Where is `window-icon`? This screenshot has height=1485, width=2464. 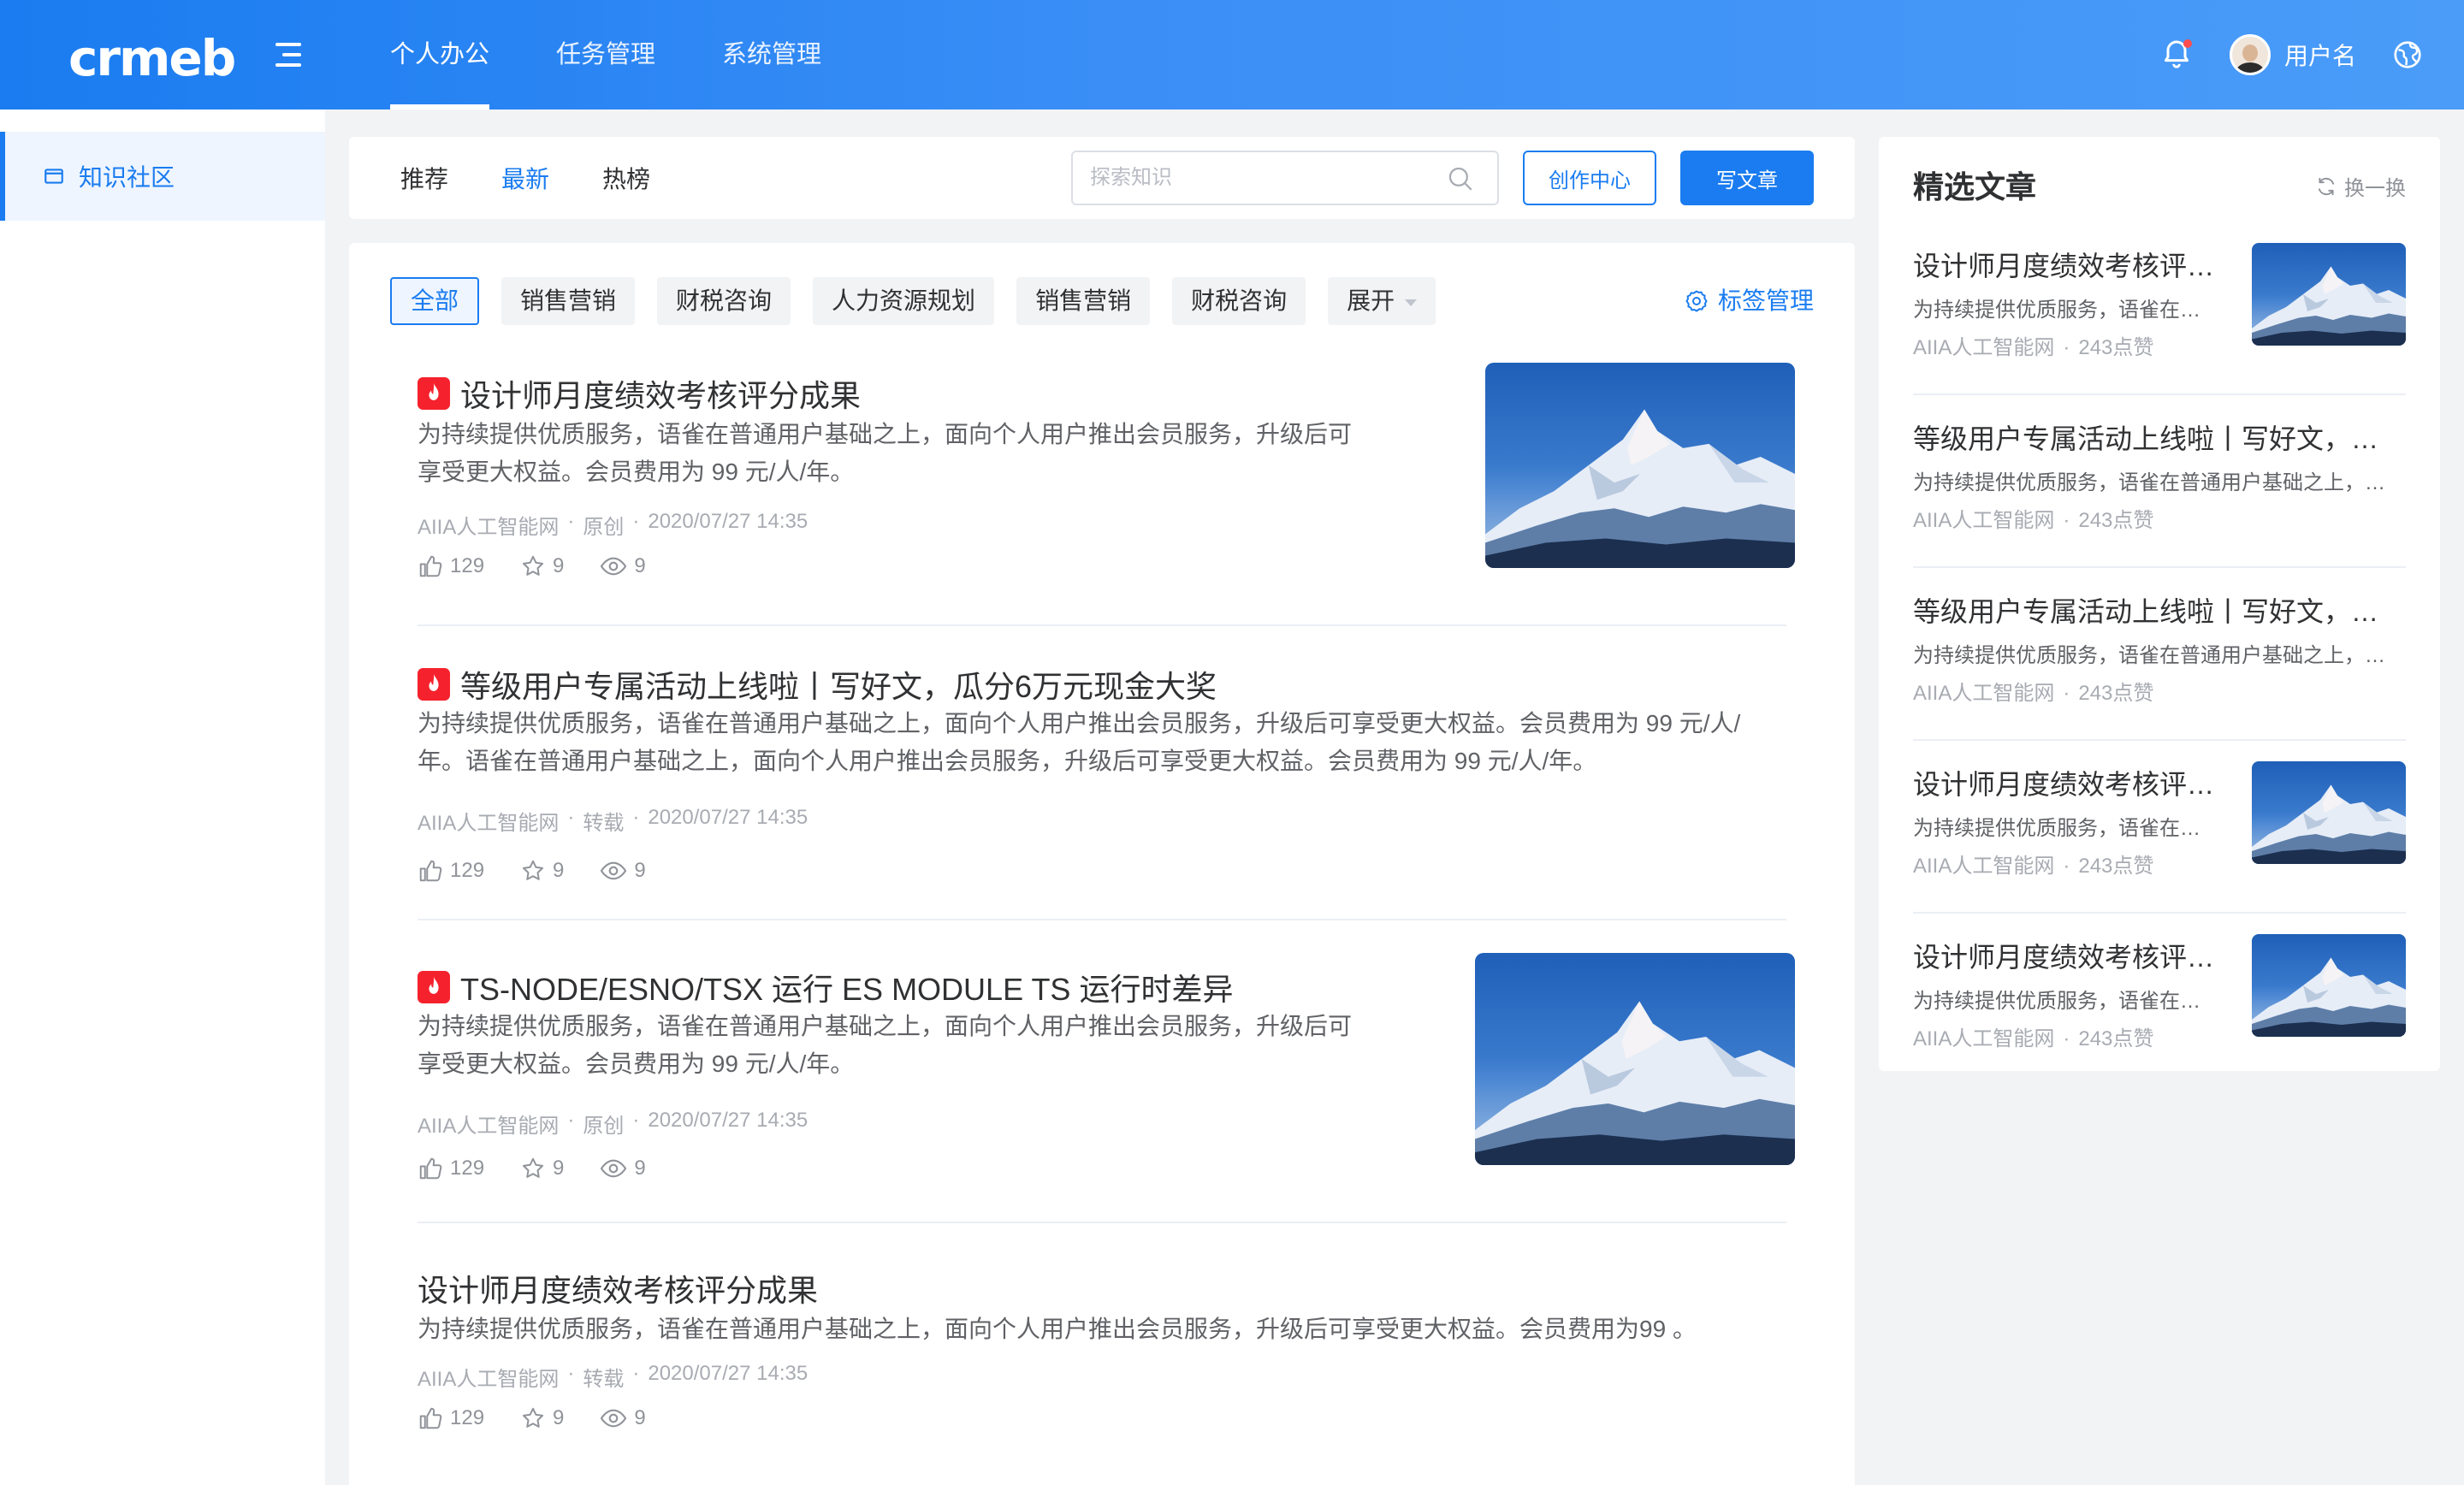
window-icon is located at coordinates (53, 176).